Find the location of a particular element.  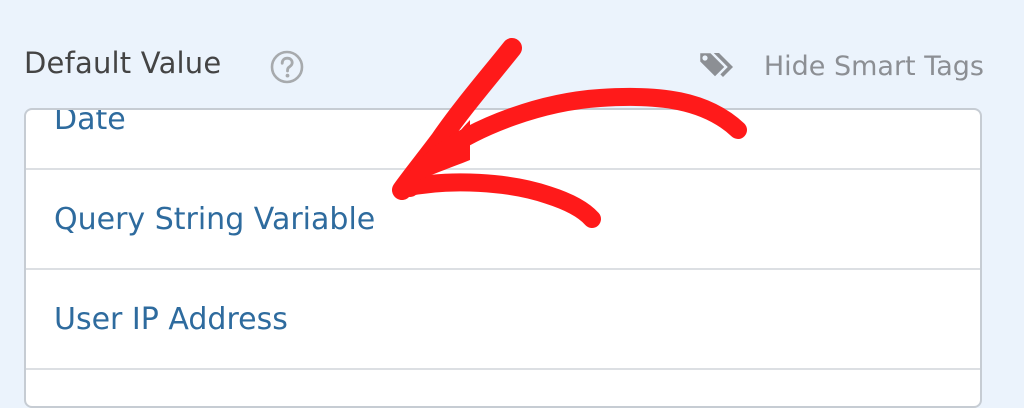

tags-icon is located at coordinates (715, 65).